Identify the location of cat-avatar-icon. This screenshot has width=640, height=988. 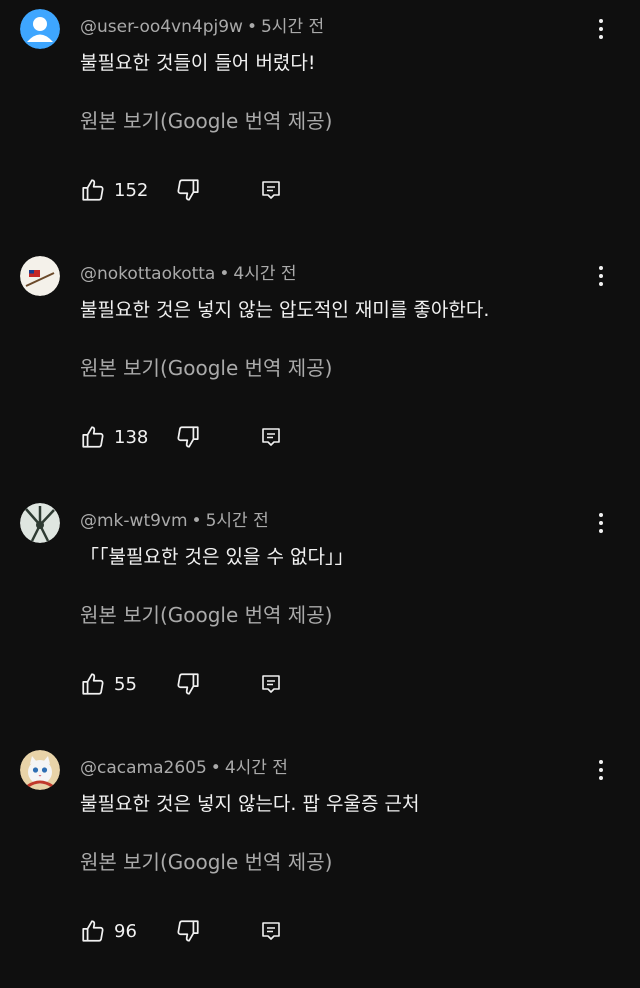
(40, 770).